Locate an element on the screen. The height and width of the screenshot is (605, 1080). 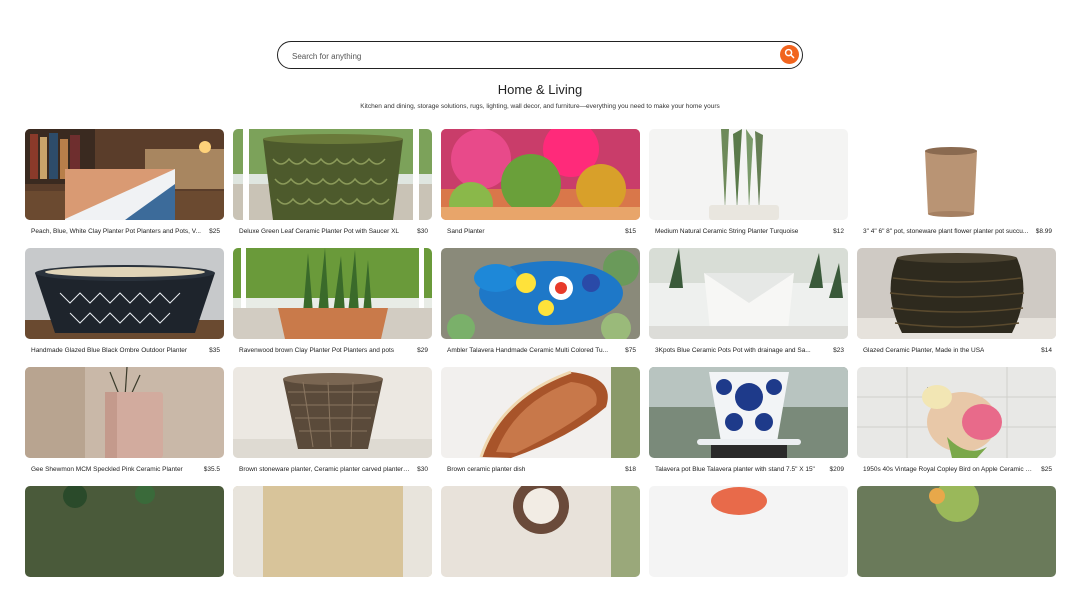
product-title: Sand Planter is located at coordinates (466, 231).